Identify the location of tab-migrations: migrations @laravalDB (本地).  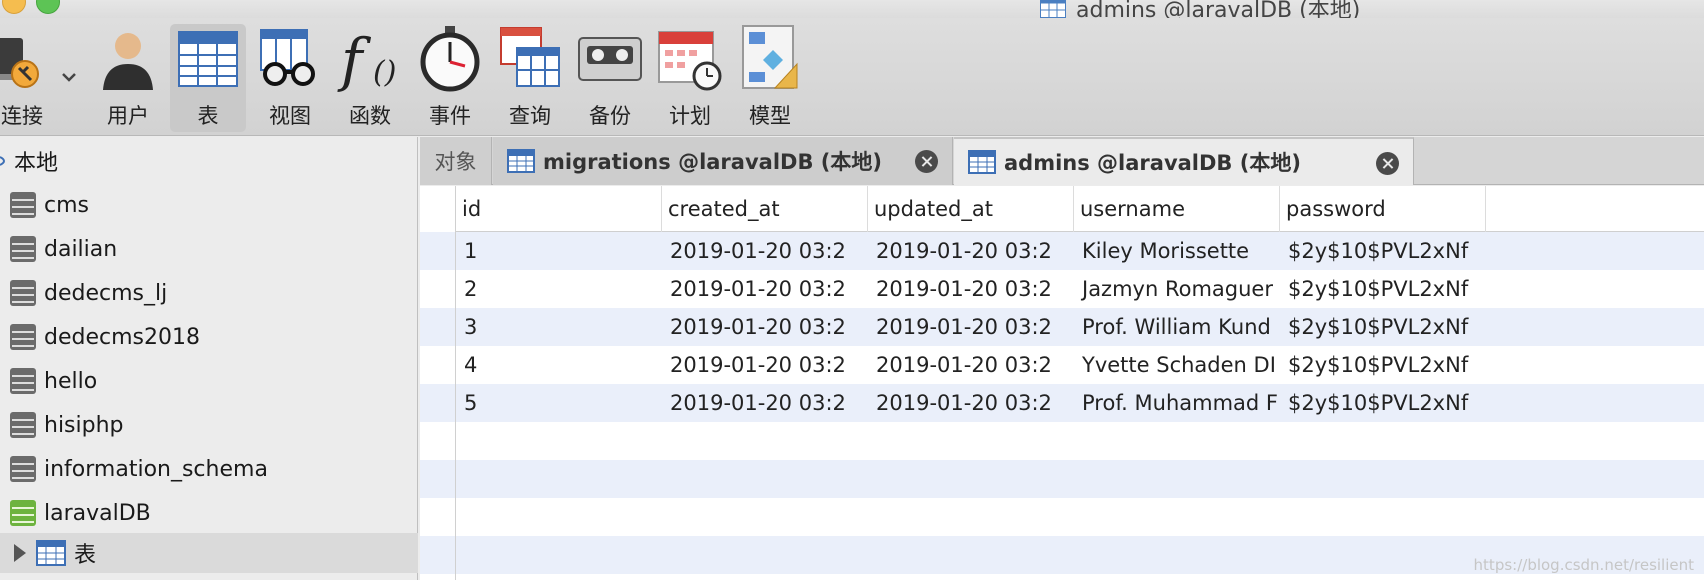
(723, 161).